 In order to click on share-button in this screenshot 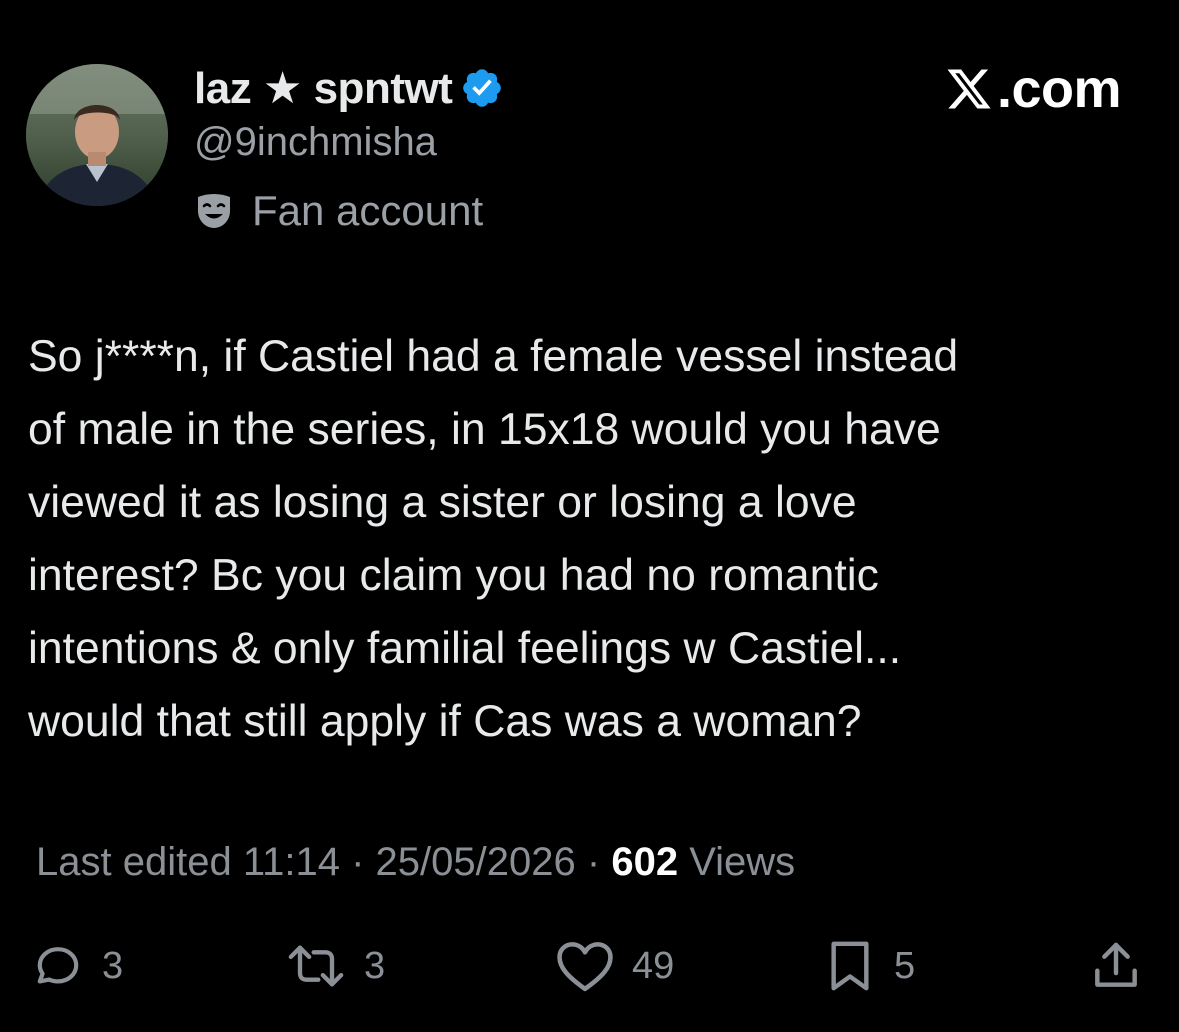, I will do `click(1116, 966)`.